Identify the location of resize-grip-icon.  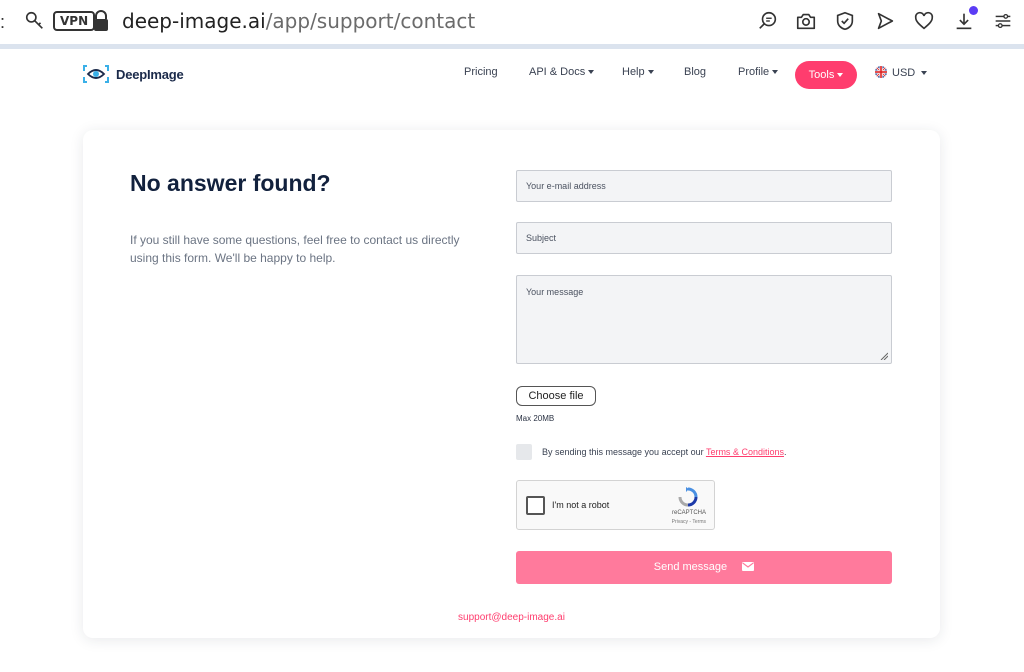
(884, 356).